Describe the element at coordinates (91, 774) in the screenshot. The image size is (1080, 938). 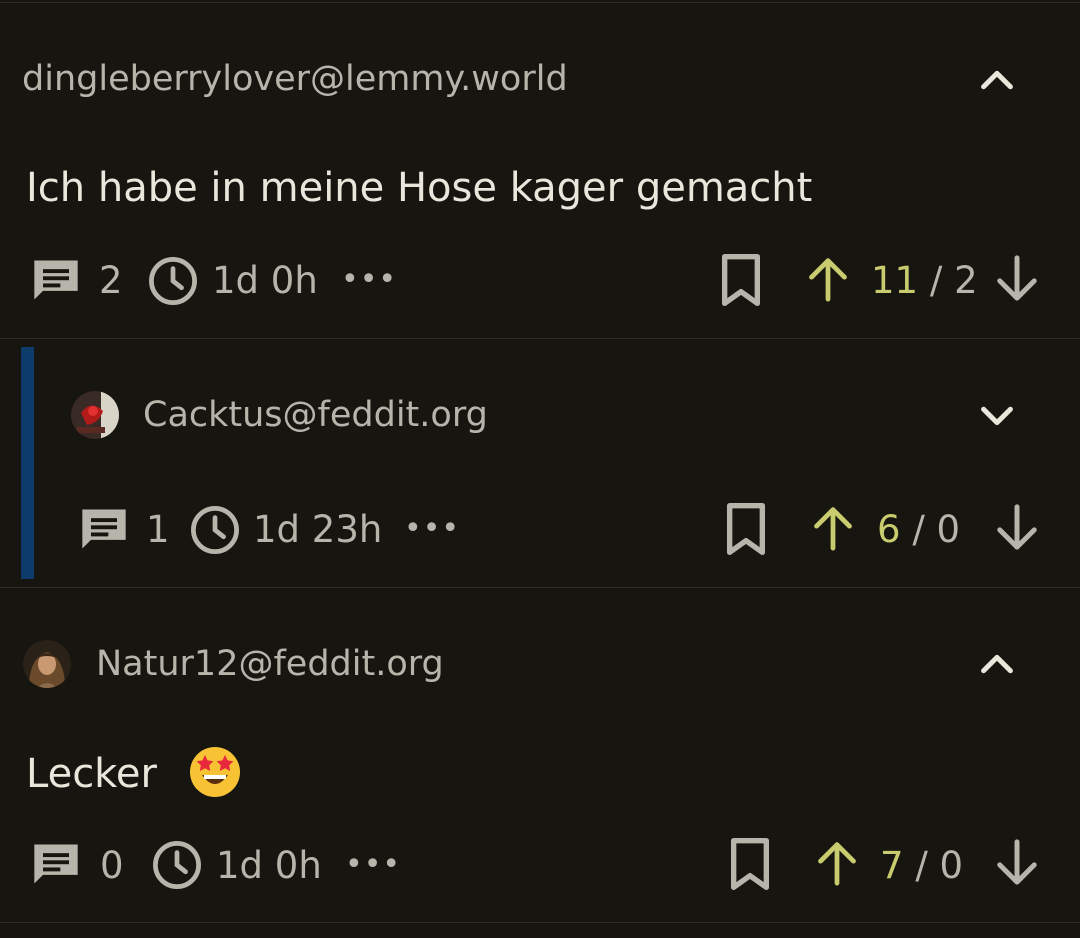
I see `comment-text: Lecker` at that location.